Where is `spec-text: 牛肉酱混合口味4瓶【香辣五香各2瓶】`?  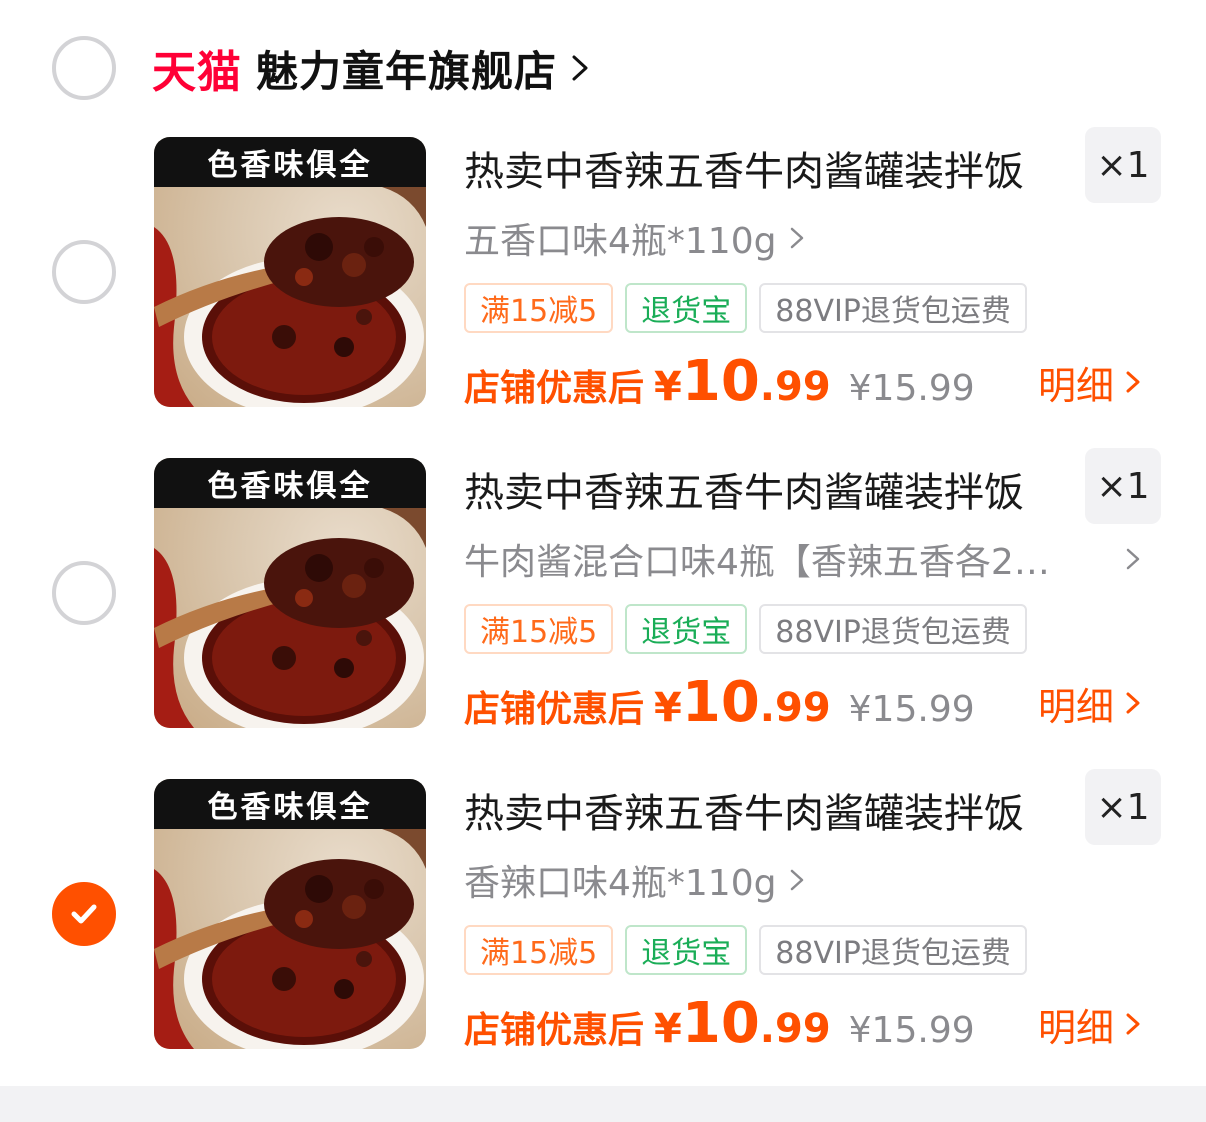
spec-text: 牛肉酱混合口味4瓶【香辣五香各2瓶】 is located at coordinates (774, 562).